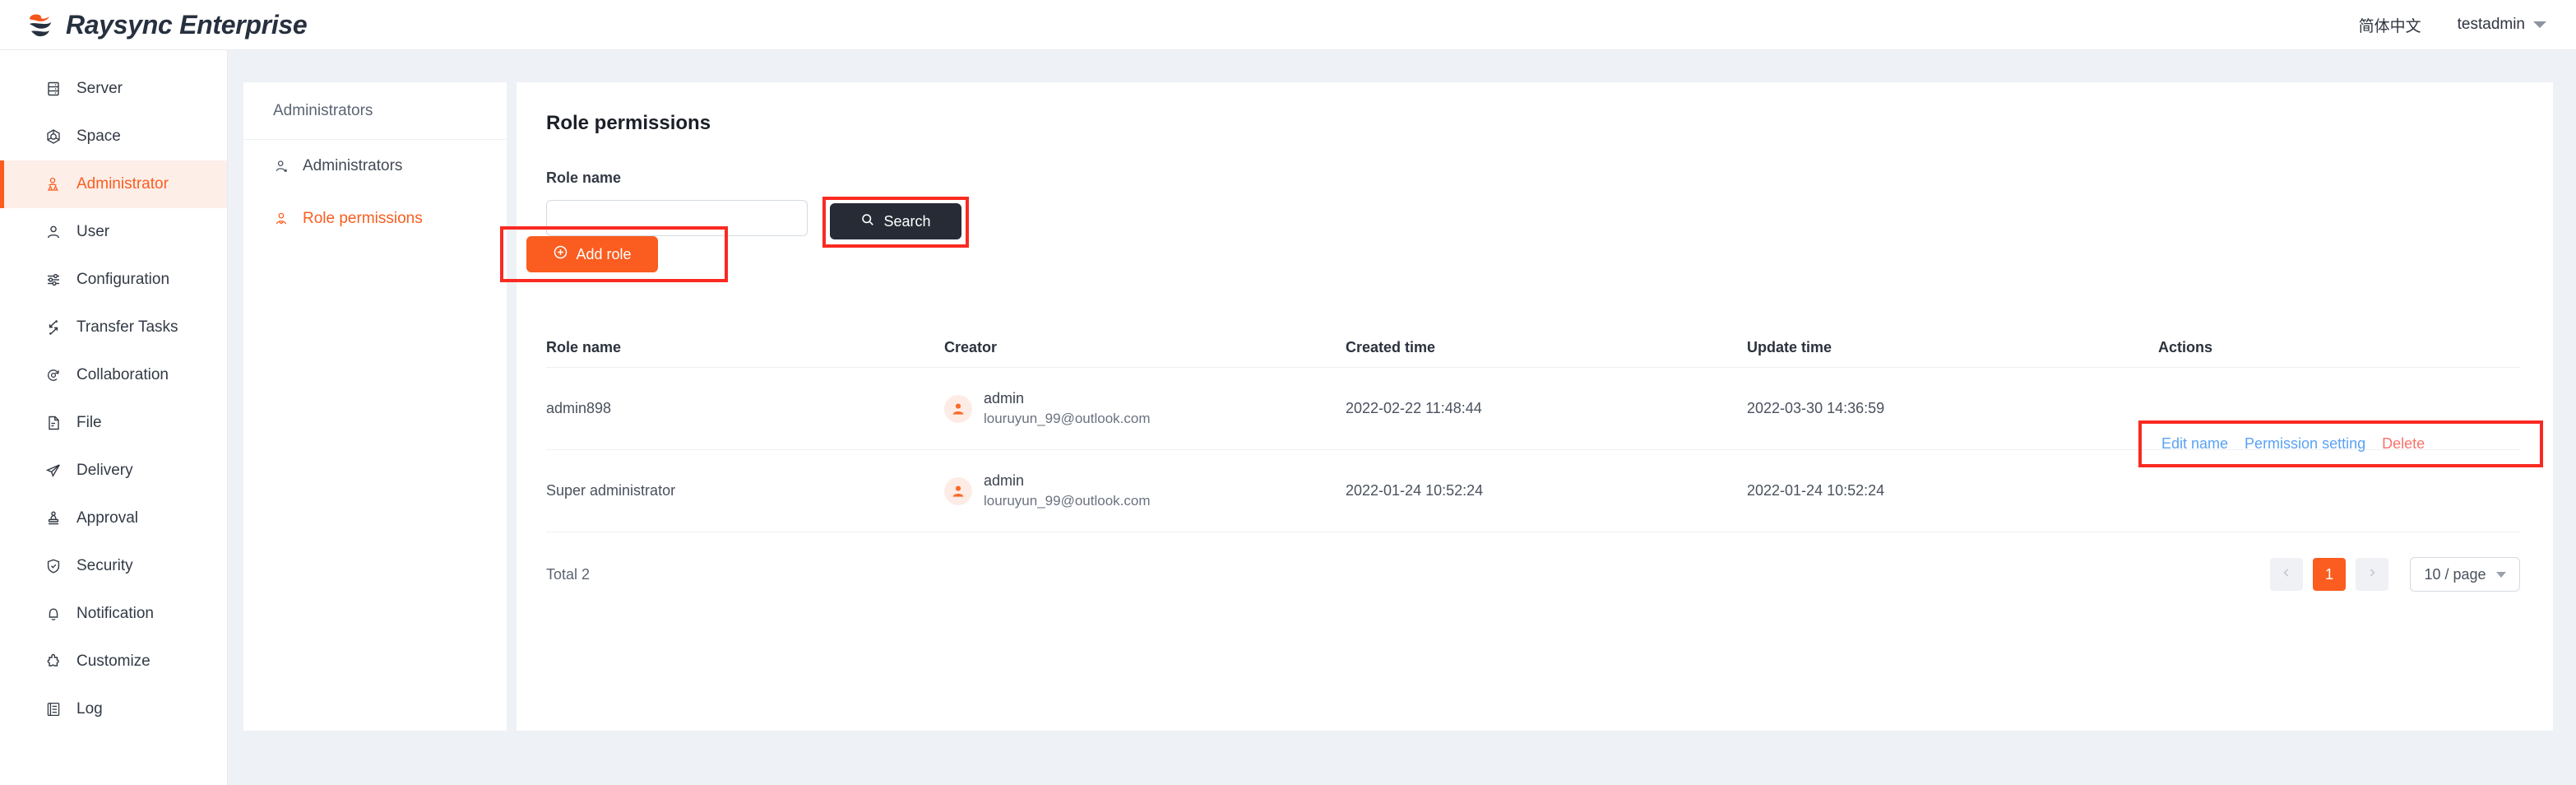  Describe the element at coordinates (53, 137) in the screenshot. I see `space-icon` at that location.